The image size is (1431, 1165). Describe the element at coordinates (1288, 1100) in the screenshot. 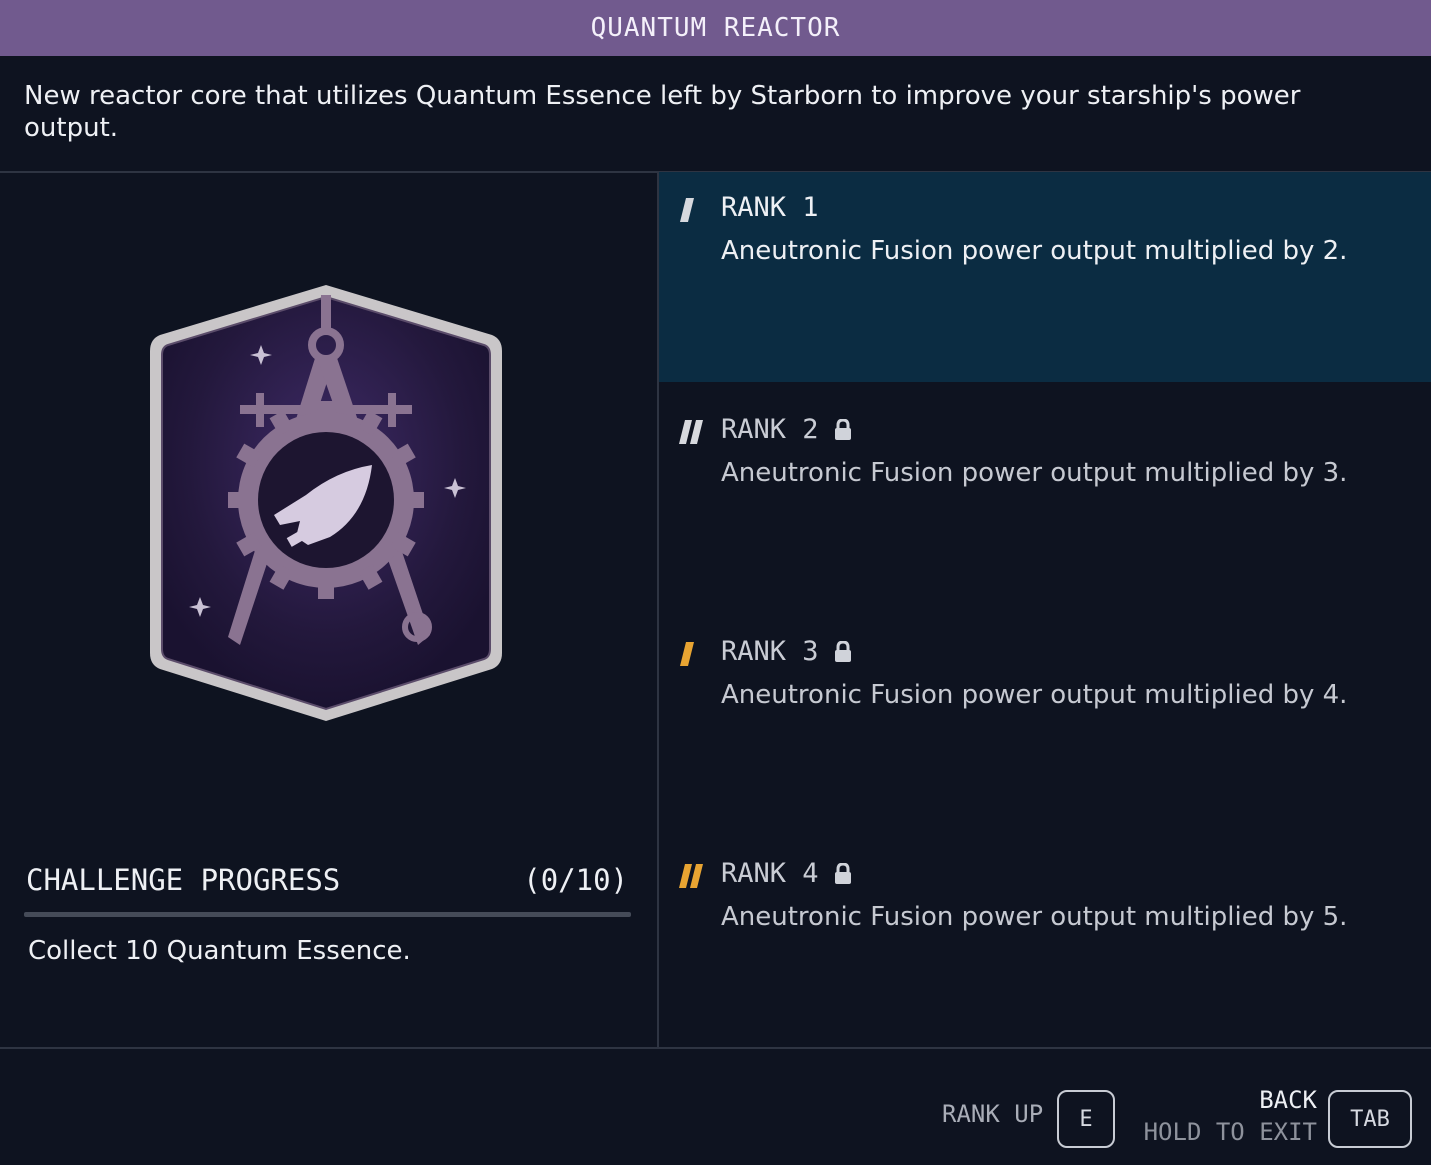

I see `back-label: BACK` at that location.